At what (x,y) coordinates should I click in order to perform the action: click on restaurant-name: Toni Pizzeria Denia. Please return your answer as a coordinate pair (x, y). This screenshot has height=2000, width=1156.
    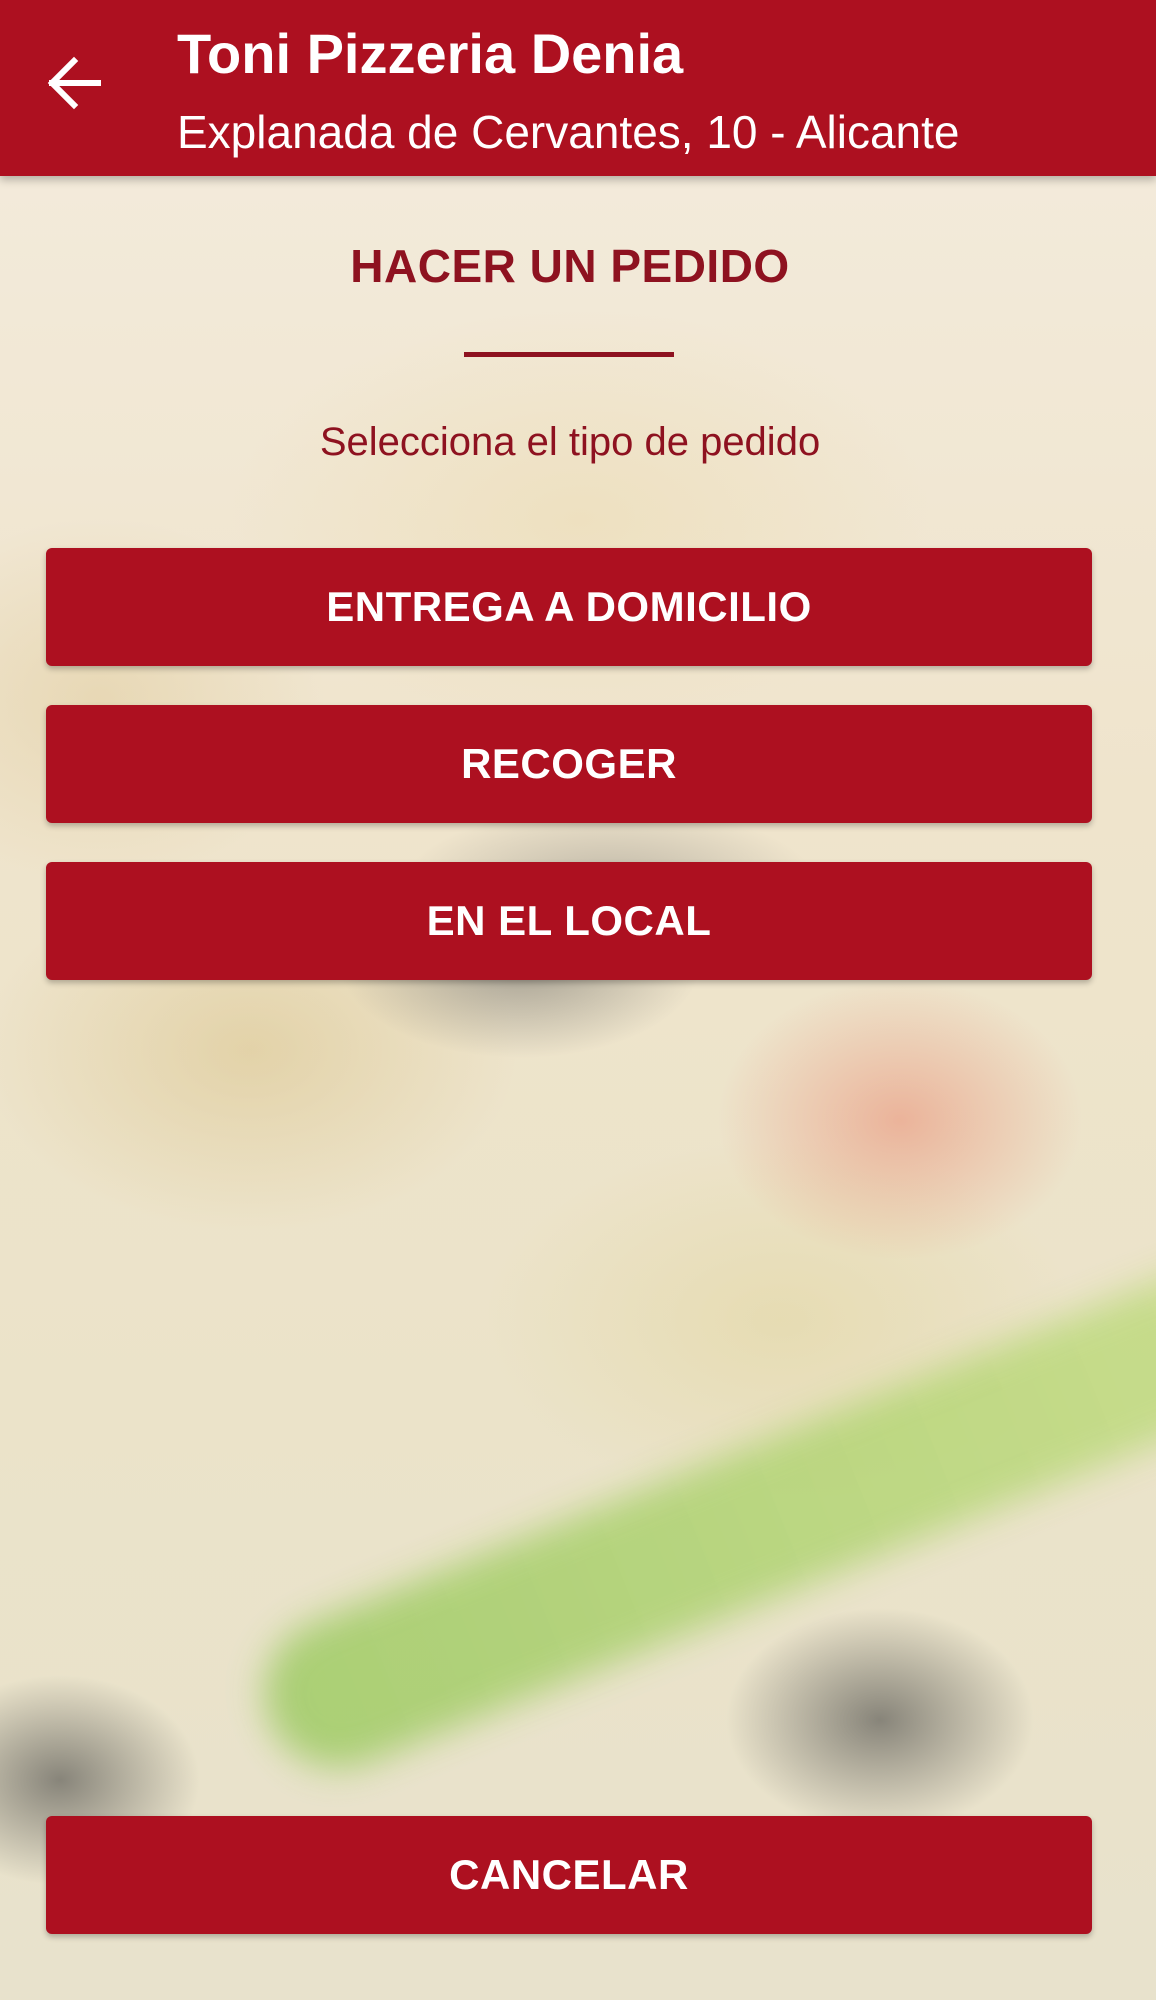
    Looking at the image, I should click on (430, 53).